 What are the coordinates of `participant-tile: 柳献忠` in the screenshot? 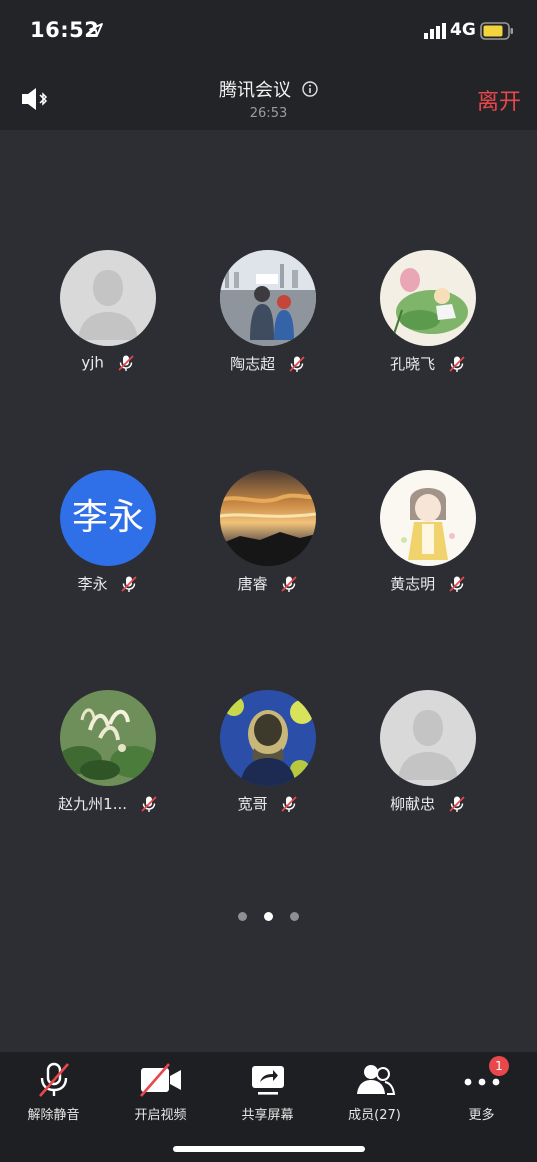 It's located at (428, 765).